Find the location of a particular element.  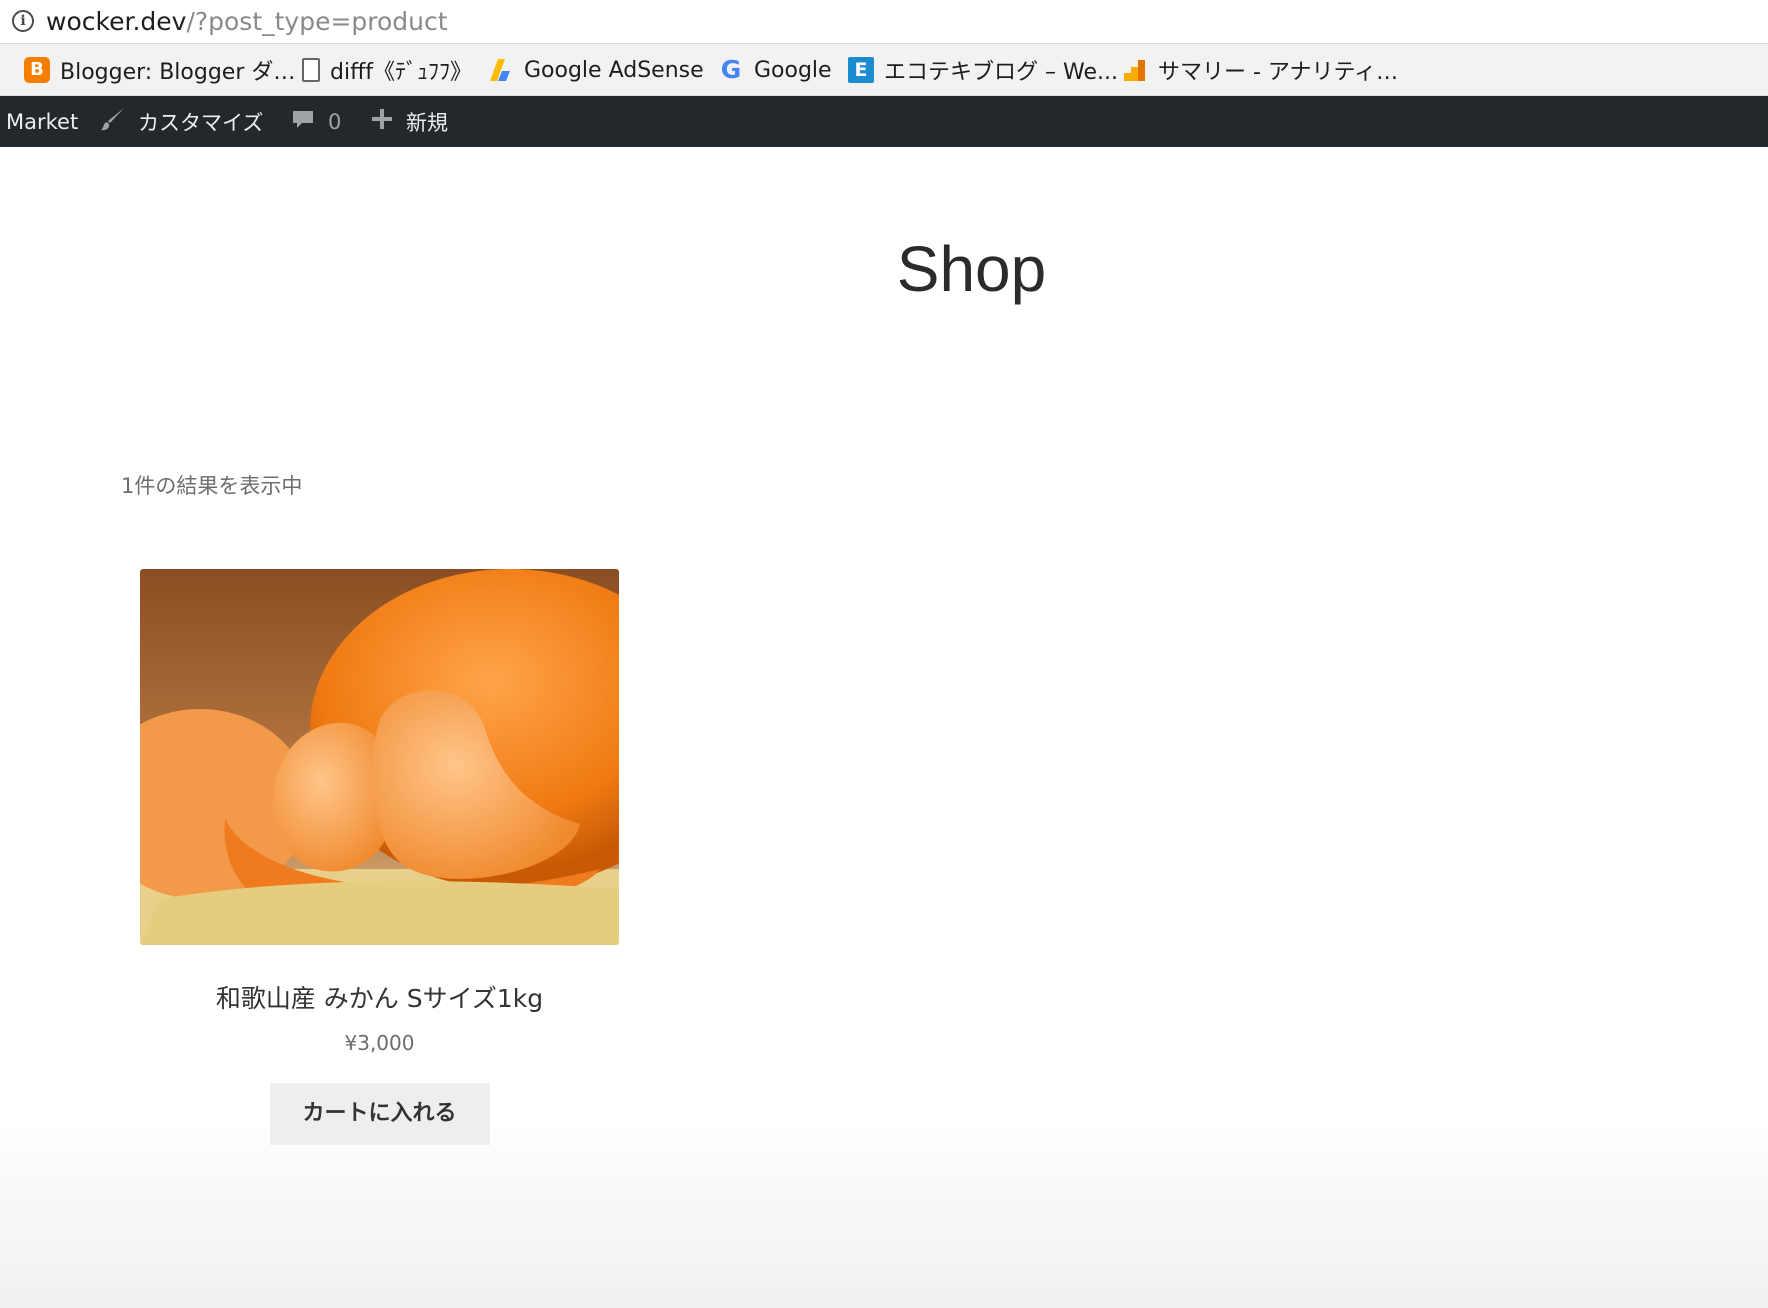

page-title: Shop is located at coordinates (971, 269).